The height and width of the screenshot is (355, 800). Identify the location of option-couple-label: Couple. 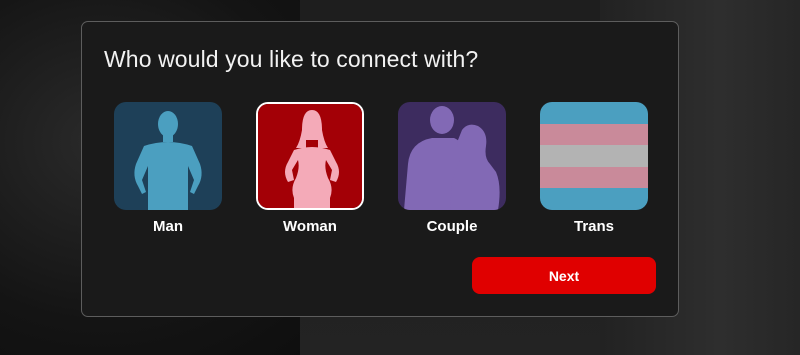
(452, 226).